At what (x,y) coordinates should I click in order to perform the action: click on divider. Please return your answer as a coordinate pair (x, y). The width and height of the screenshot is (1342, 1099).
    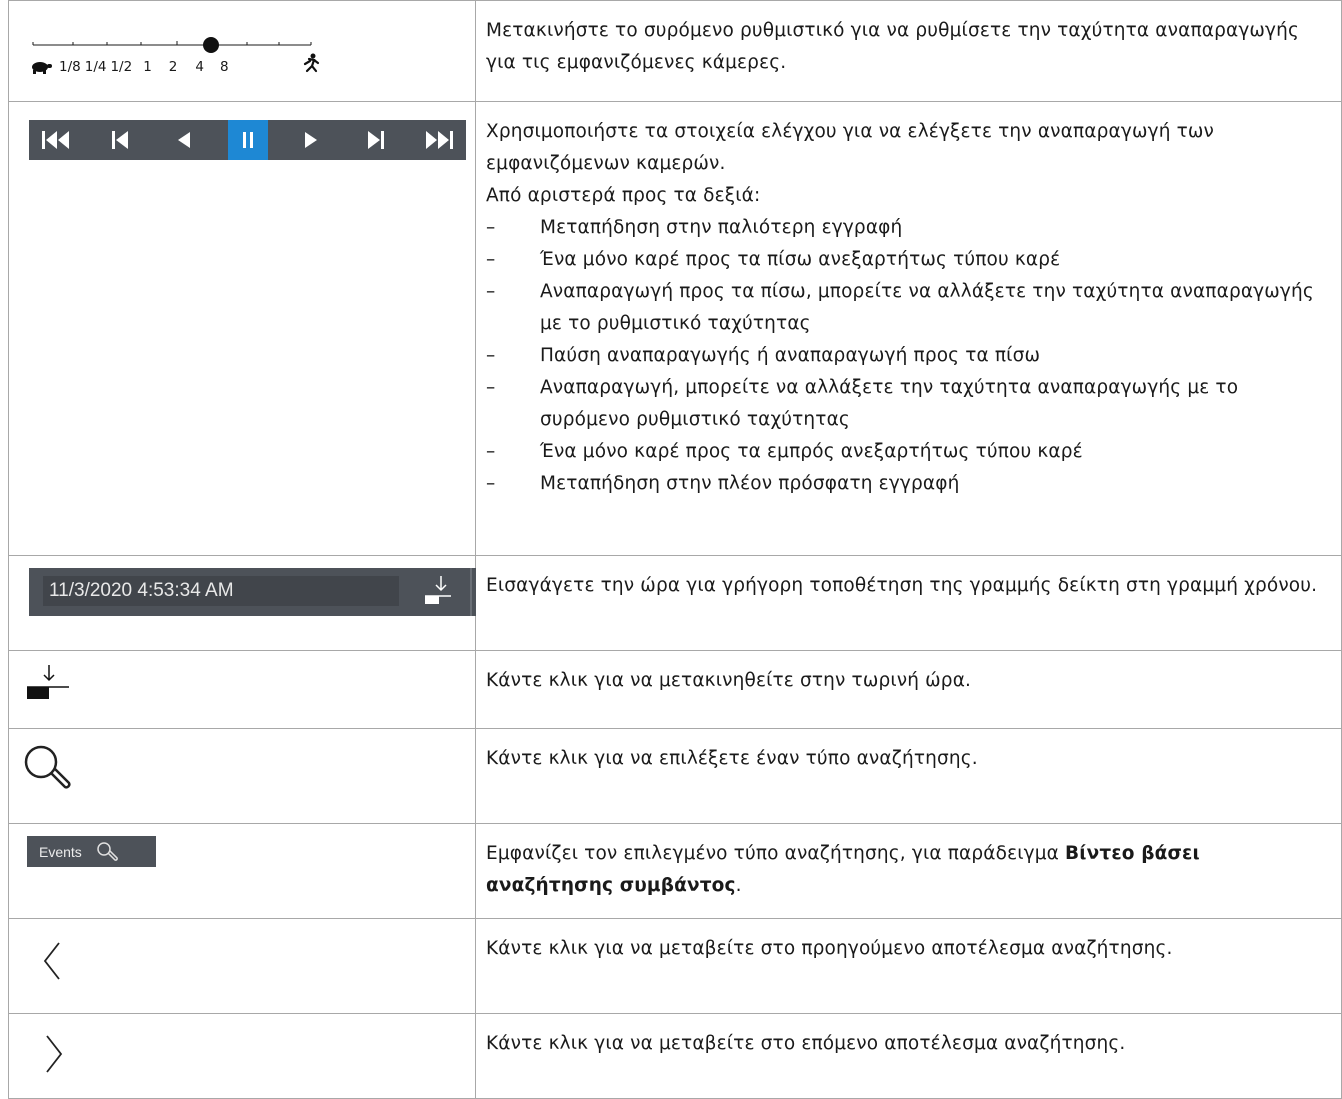
    Looking at the image, I should click on (471, 592).